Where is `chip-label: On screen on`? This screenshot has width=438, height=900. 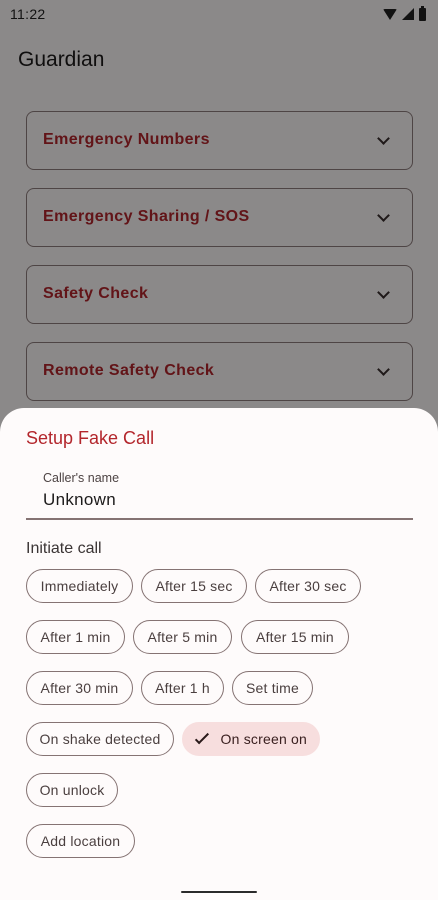 chip-label: On screen on is located at coordinates (263, 739).